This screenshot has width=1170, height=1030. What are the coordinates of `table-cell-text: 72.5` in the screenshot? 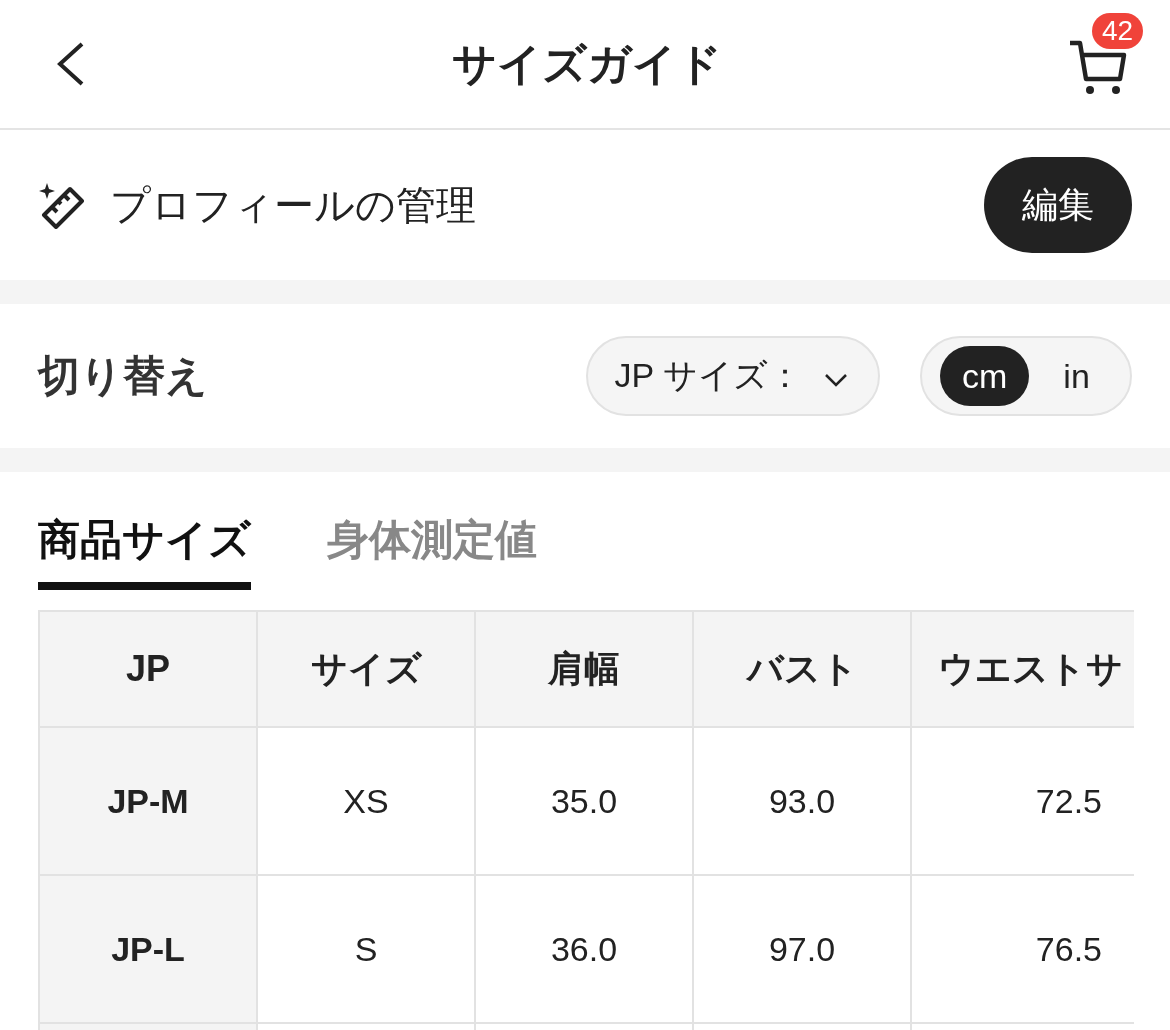 It's located at (1068, 801).